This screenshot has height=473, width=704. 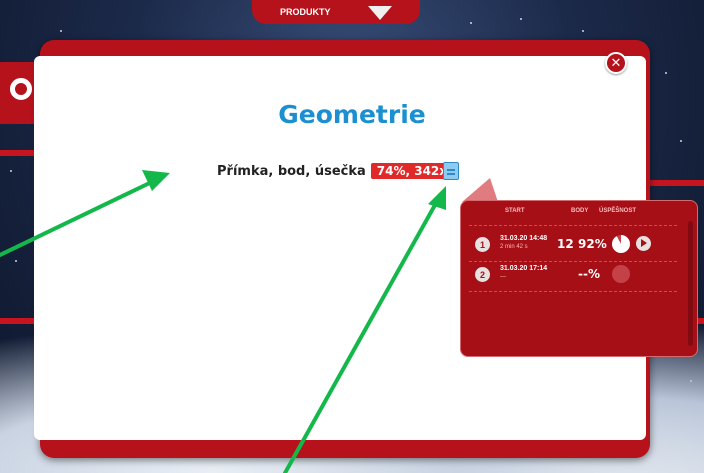 I want to click on topic-row: Přímka, bod, úsečka 74%, 342x, so click(x=335, y=171).